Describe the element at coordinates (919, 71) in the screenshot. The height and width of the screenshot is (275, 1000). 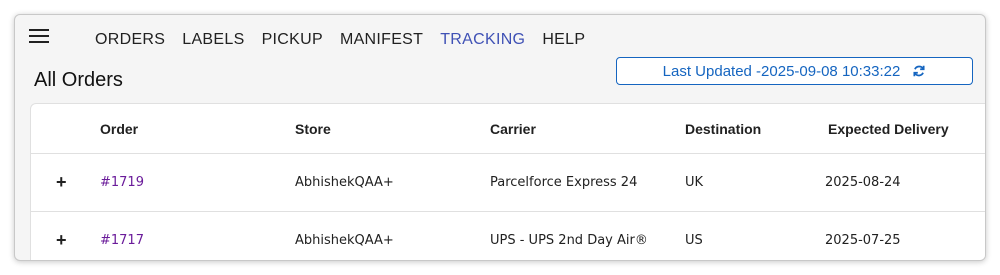
I see `refresh-icon` at that location.